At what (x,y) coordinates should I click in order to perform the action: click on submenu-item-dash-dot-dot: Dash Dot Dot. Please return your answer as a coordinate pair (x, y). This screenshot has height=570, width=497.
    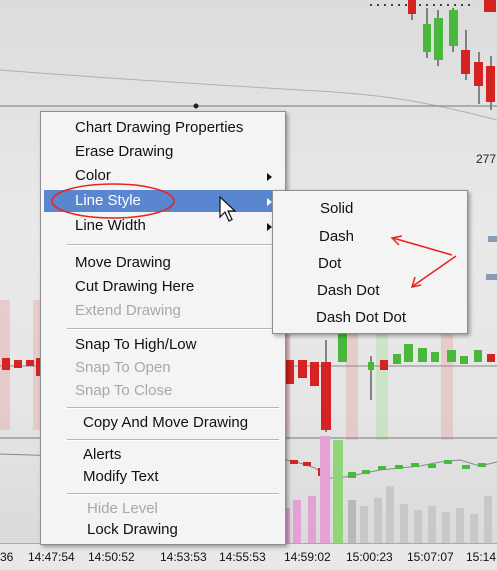
    Looking at the image, I should click on (370, 318).